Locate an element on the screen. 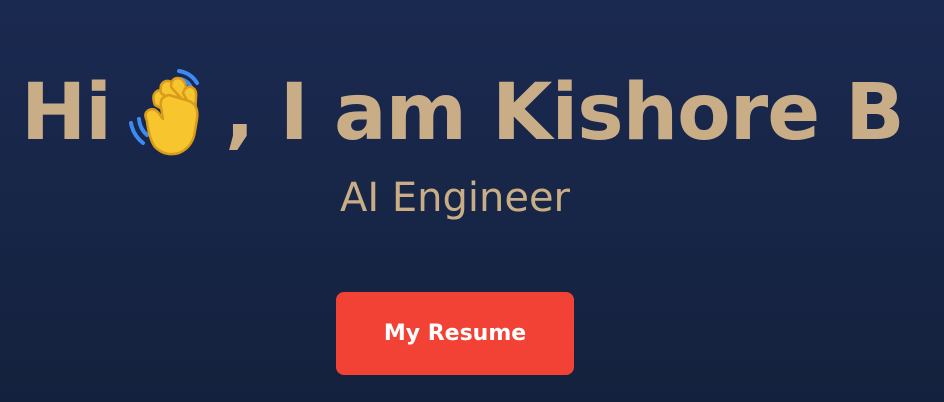 This screenshot has height=402, width=944. greeting-text: Hi is located at coordinates (66, 113).